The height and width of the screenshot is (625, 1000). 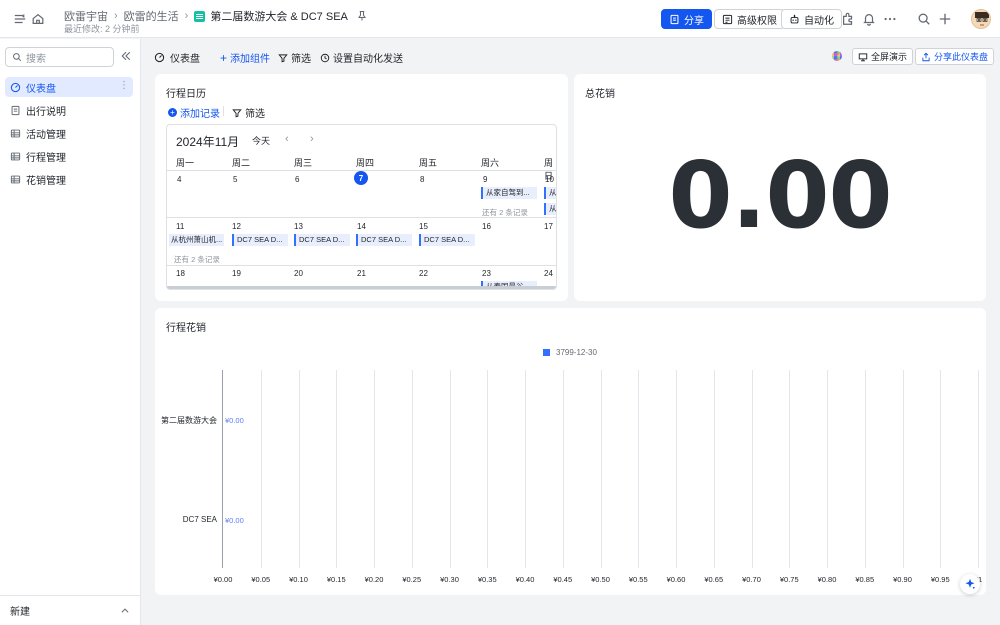 I want to click on collapse-sidebar-icon, so click(x=126, y=56).